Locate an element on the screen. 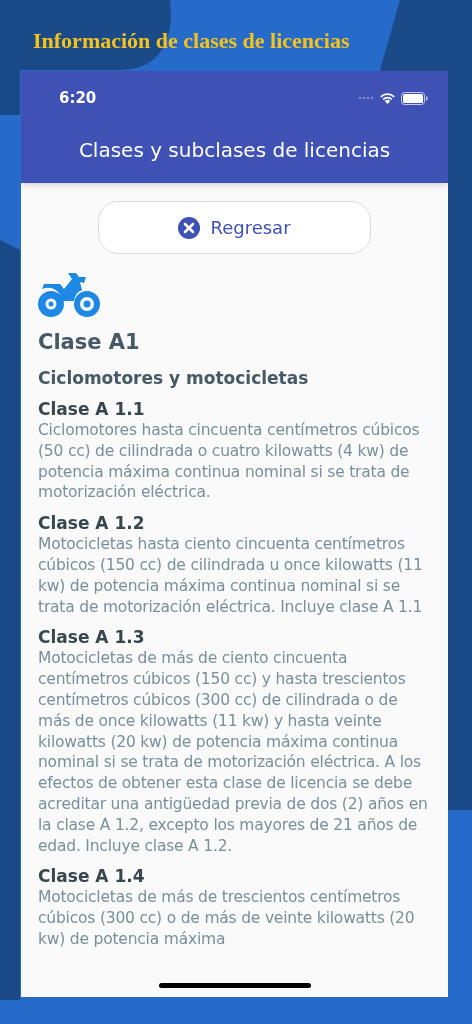 The image size is (472, 1024). back-button: Regresar is located at coordinates (234, 227).